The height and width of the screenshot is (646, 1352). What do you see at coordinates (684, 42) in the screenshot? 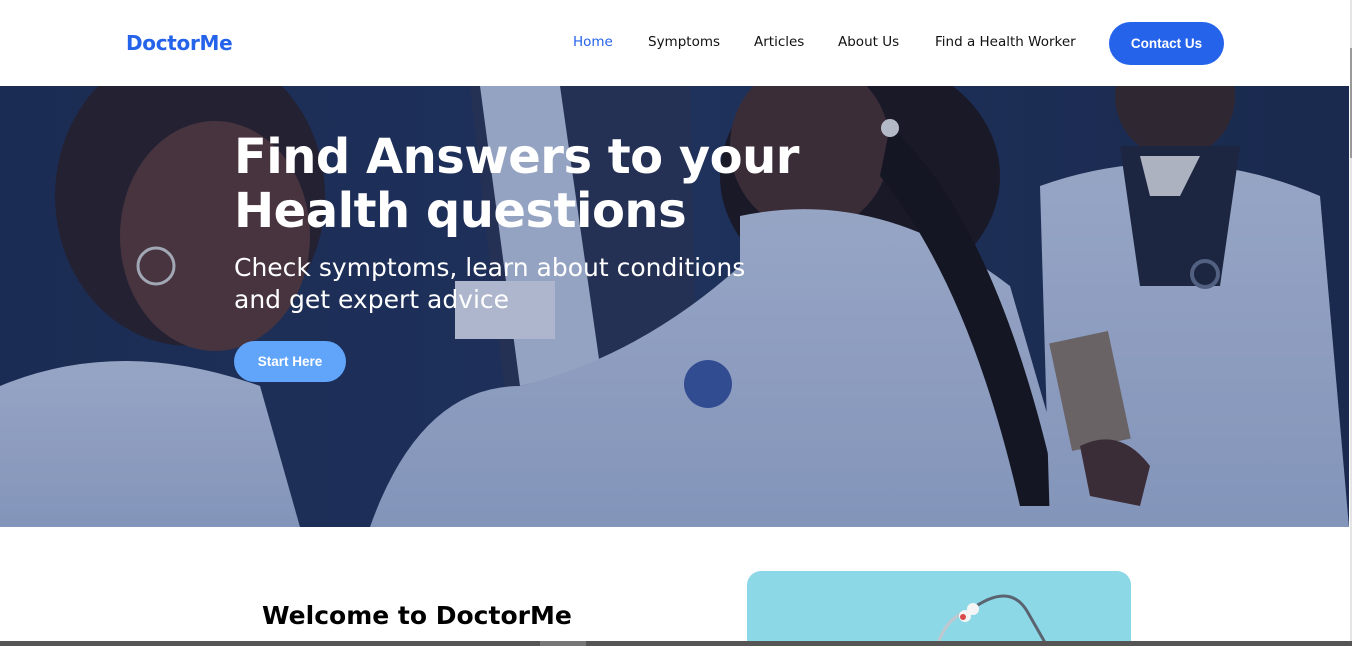
I see `nav-item-symptoms: Symptoms` at bounding box center [684, 42].